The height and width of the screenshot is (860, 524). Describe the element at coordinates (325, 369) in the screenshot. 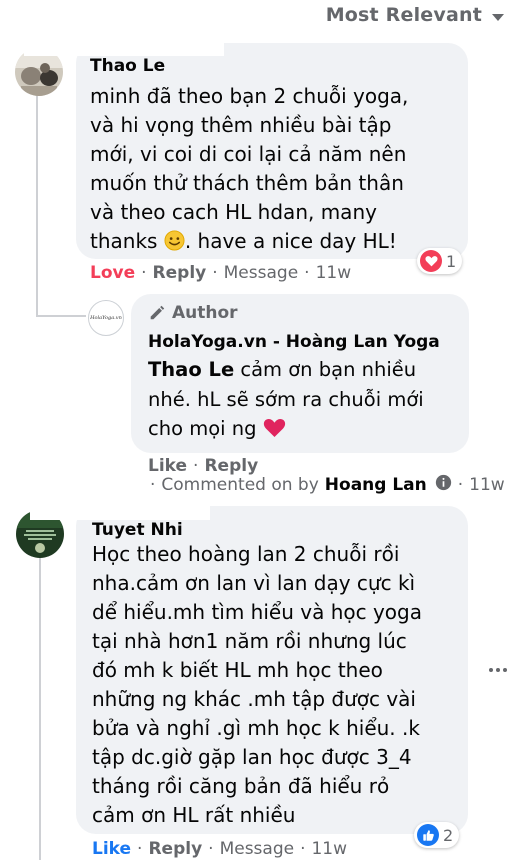

I see `reply-text-part: cảm ơn bạn nhiều` at that location.